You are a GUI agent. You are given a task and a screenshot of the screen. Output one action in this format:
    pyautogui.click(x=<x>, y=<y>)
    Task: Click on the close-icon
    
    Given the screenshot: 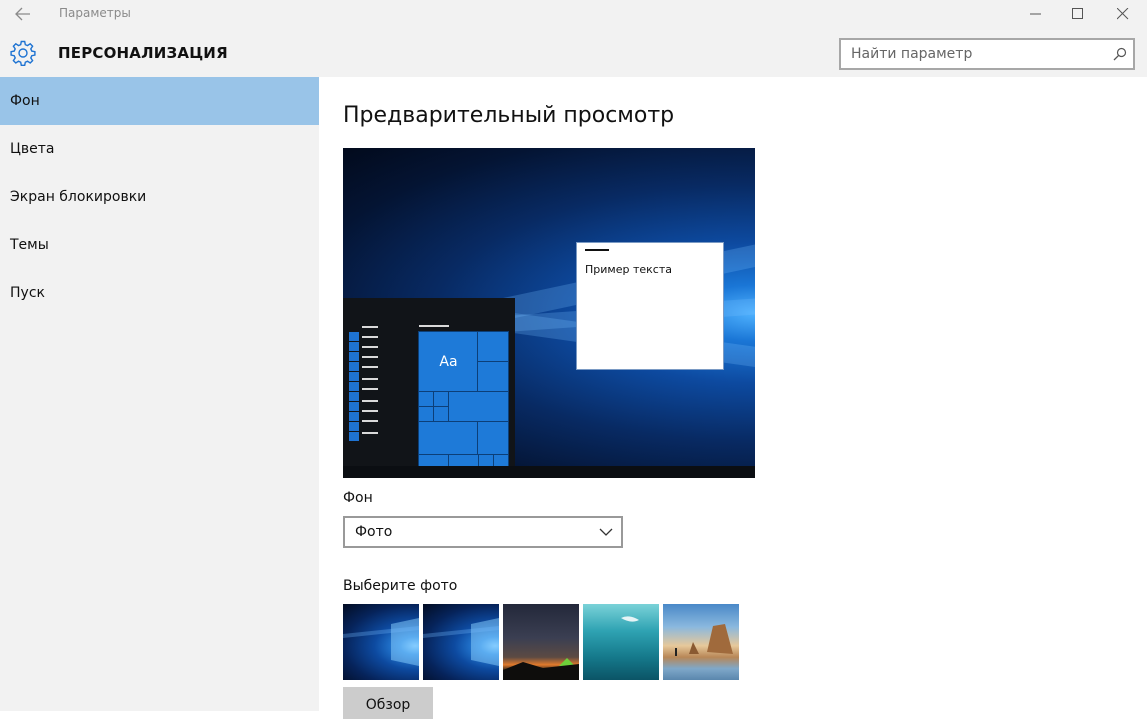 What is the action you would take?
    pyautogui.click(x=1123, y=14)
    